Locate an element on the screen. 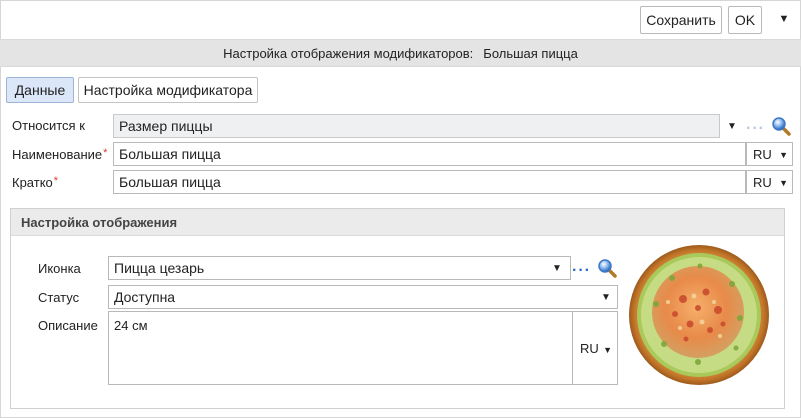 This screenshot has width=801, height=418. belongs-to-dropdown-icon: ▼ is located at coordinates (732, 126).